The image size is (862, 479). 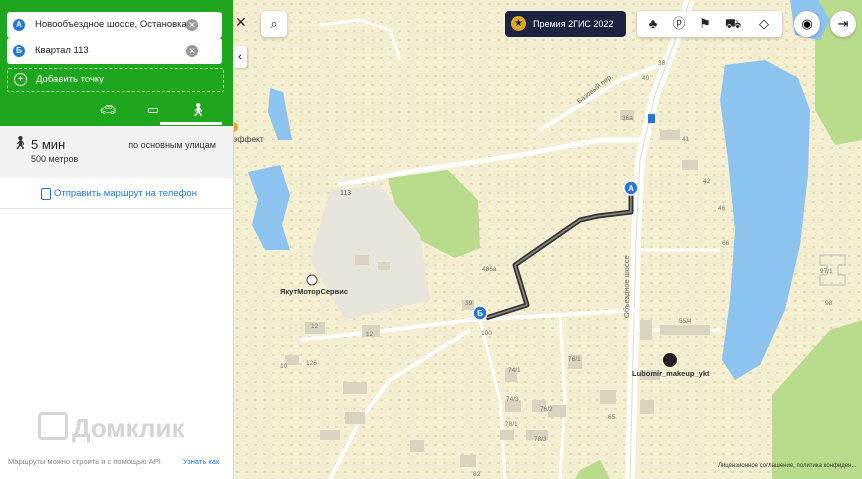 I want to click on add-point-label: Добавить точку, so click(x=70, y=79).